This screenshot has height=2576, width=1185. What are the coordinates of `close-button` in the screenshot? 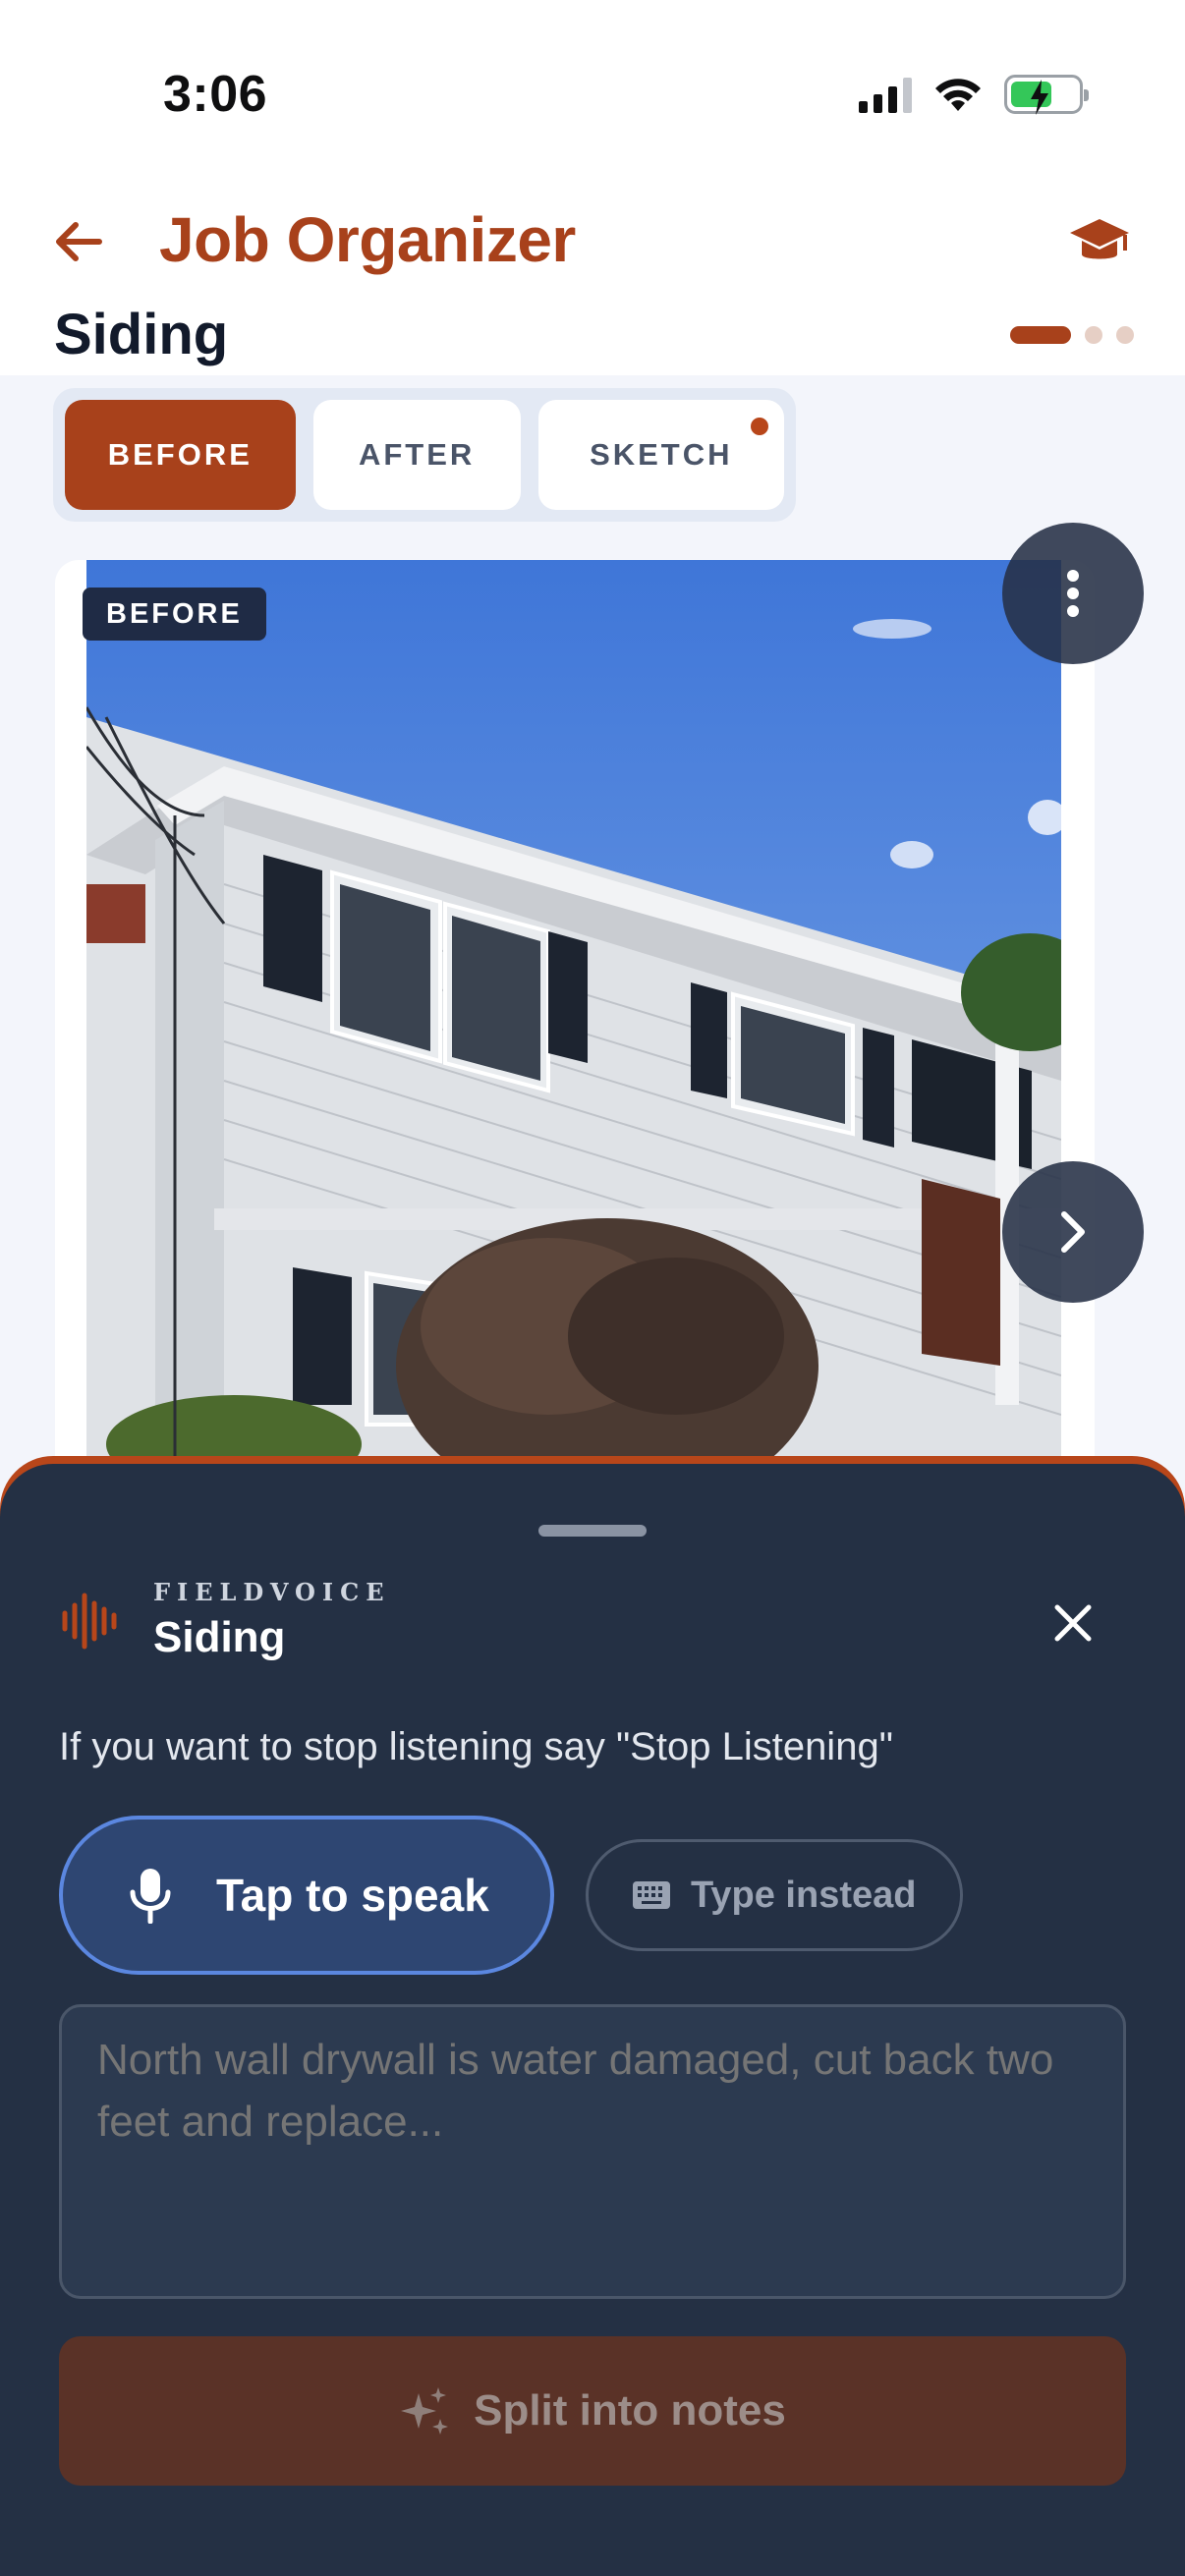 It's located at (1073, 1623).